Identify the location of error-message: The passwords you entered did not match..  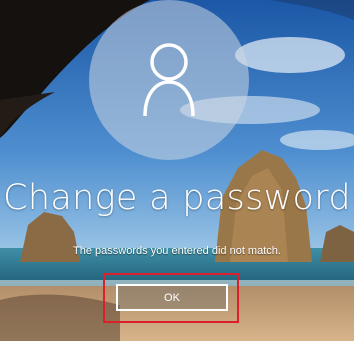
(177, 251).